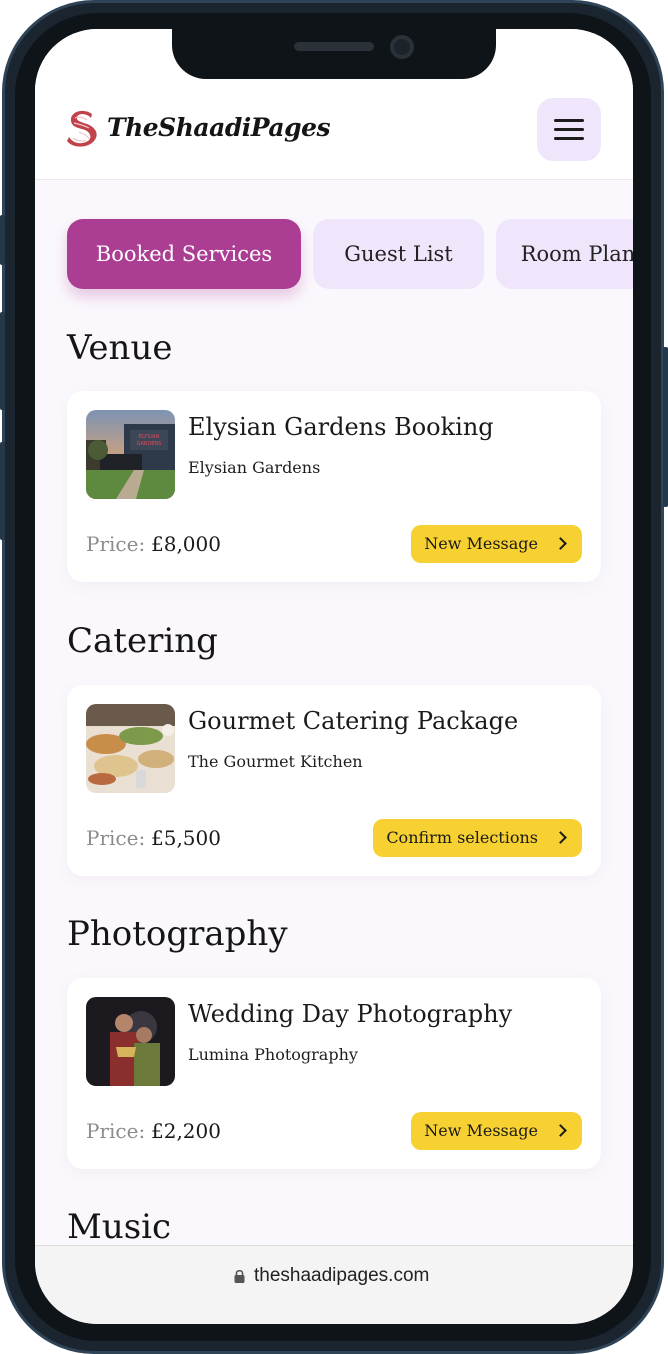 This screenshot has height=1354, width=668. What do you see at coordinates (2, 361) in the screenshot?
I see `side-button-volume-up` at bounding box center [2, 361].